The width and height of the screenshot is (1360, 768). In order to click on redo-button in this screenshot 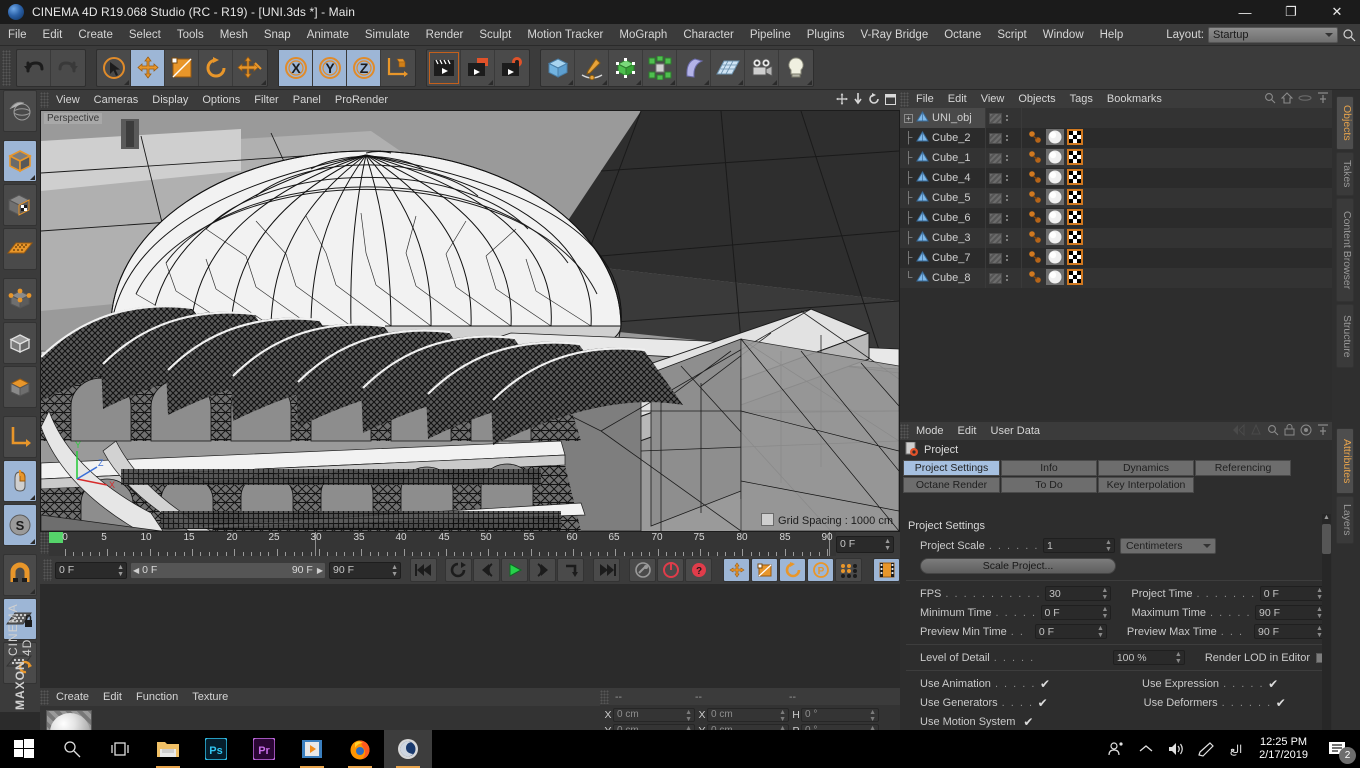, I will do `click(68, 68)`.